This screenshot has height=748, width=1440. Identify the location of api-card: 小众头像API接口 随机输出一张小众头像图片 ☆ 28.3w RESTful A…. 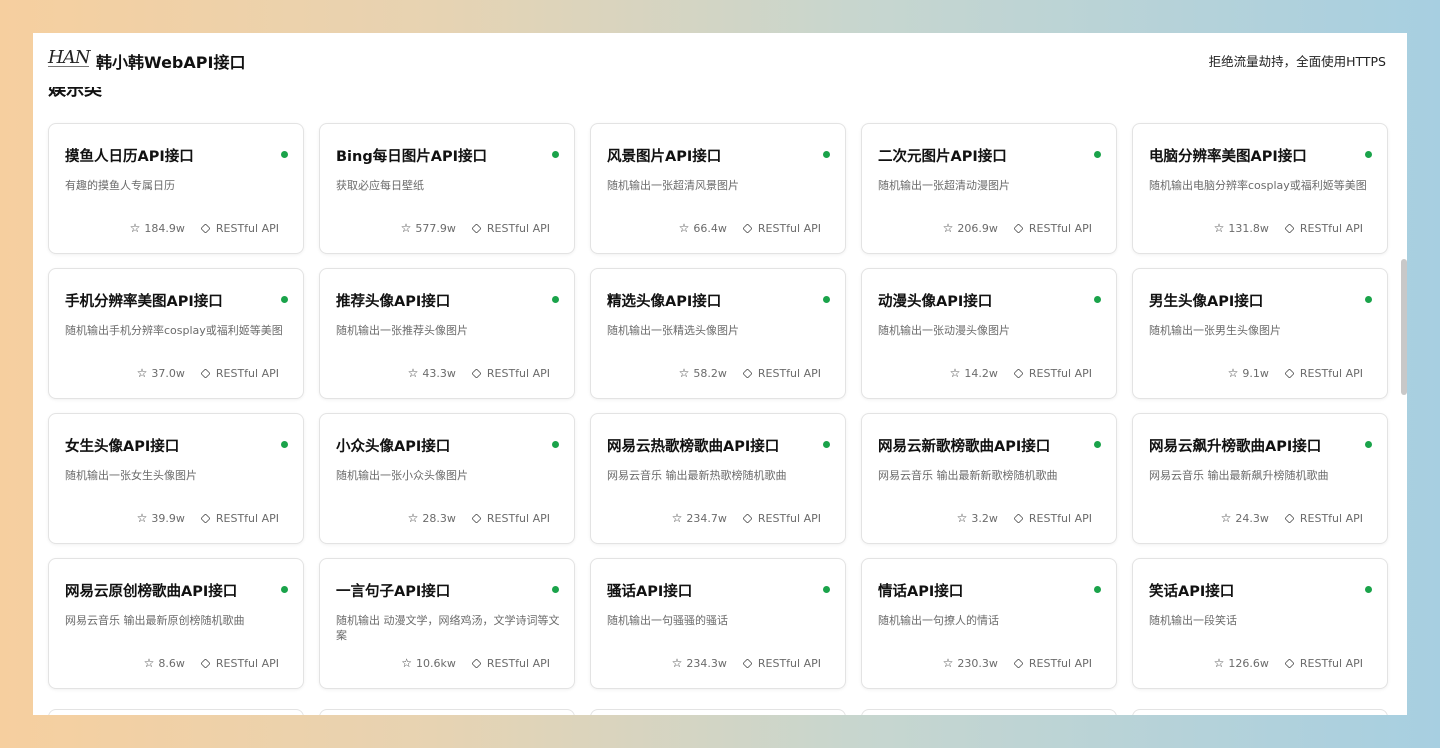
(447, 478).